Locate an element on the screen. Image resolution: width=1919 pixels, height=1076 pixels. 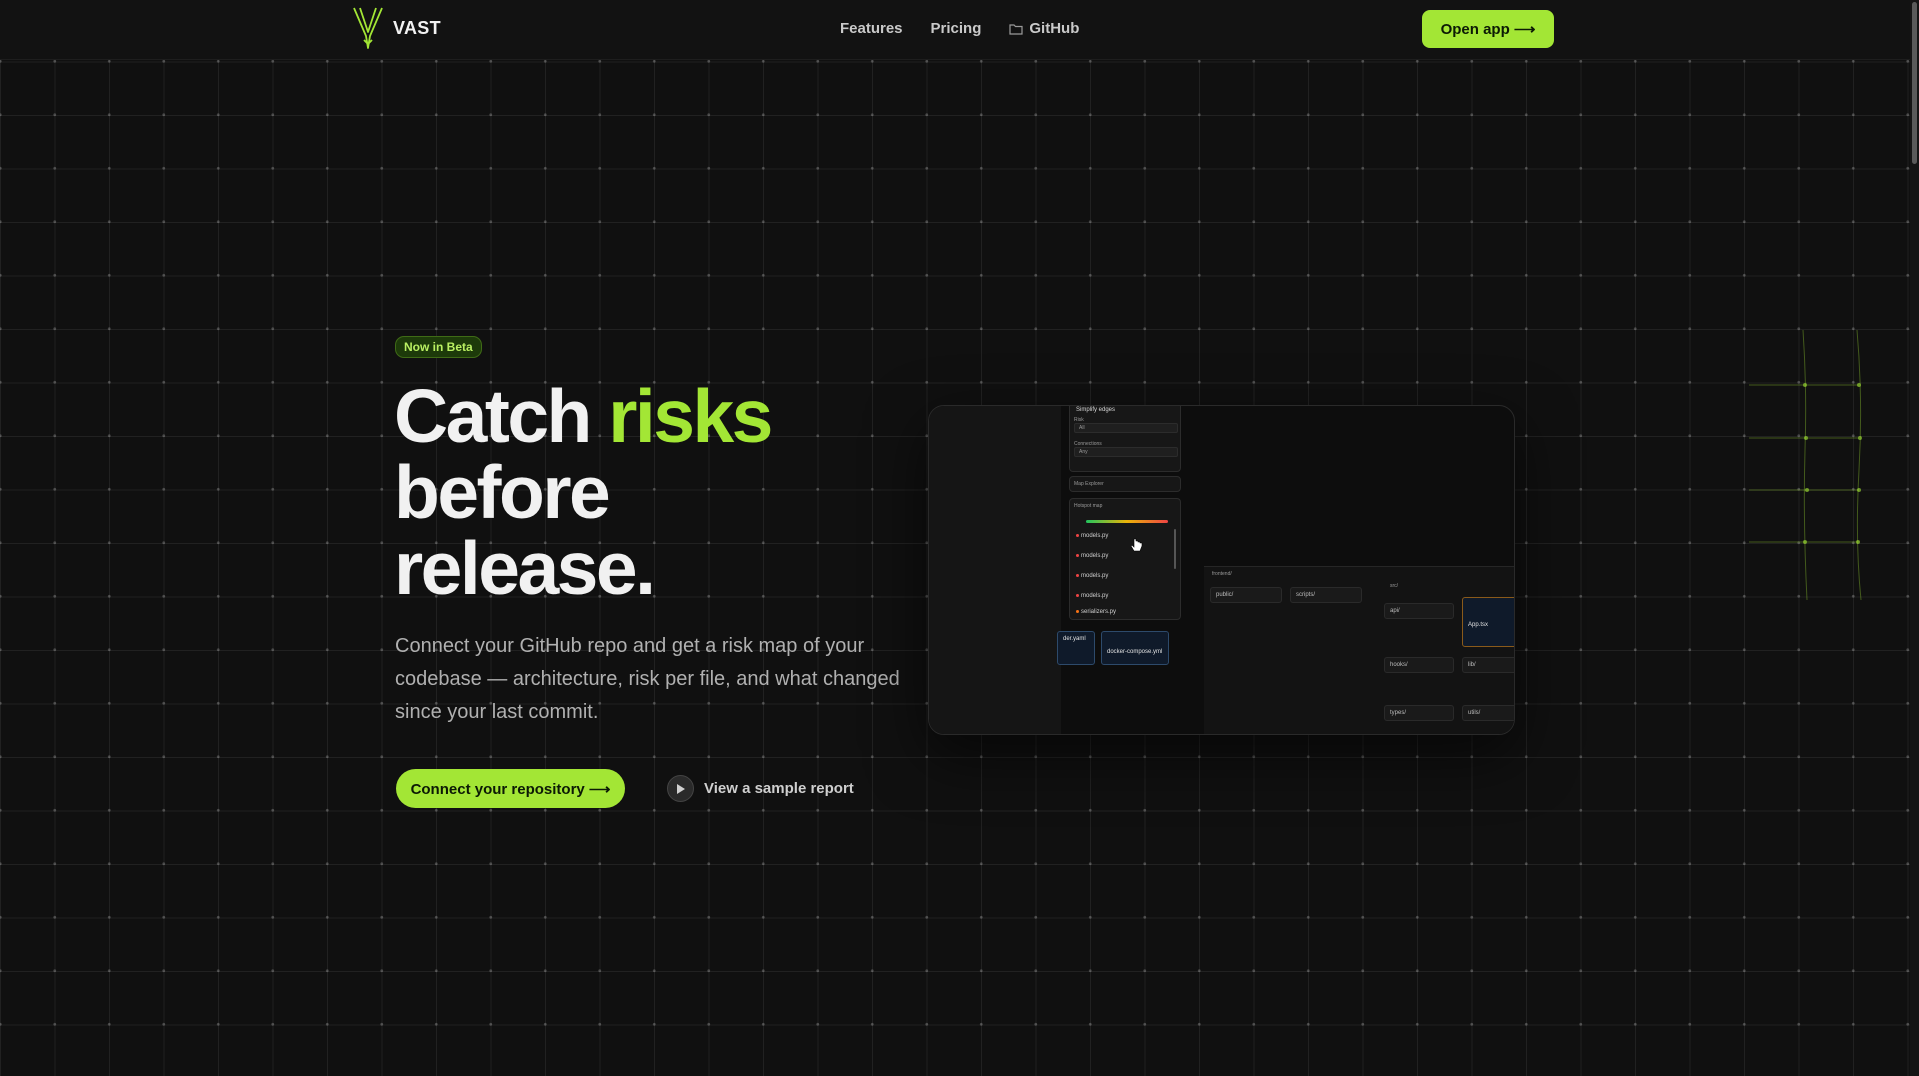
hero-headline: Catch risks before release. is located at coordinates (583, 492).